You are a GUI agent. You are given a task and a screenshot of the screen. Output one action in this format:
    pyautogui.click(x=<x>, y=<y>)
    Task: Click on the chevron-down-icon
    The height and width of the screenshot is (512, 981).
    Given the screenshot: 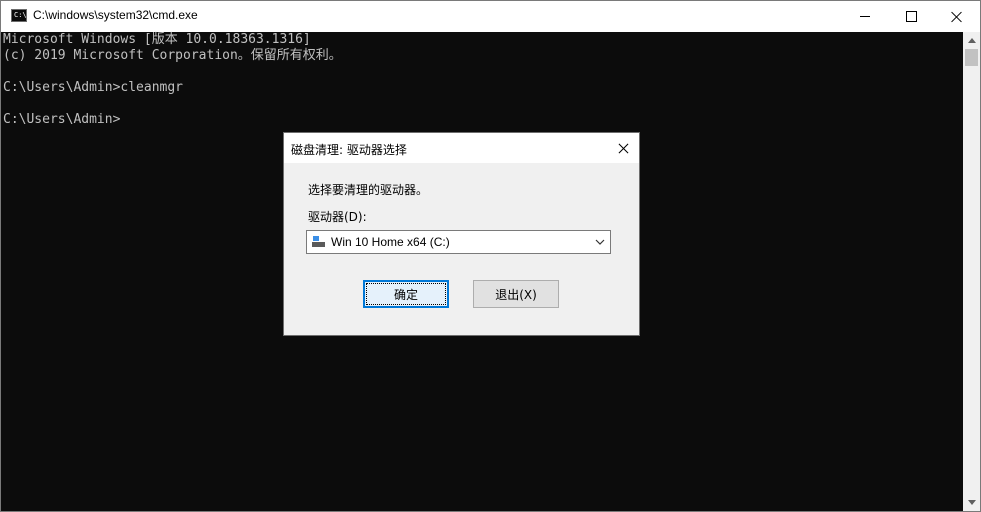 What is the action you would take?
    pyautogui.click(x=600, y=242)
    